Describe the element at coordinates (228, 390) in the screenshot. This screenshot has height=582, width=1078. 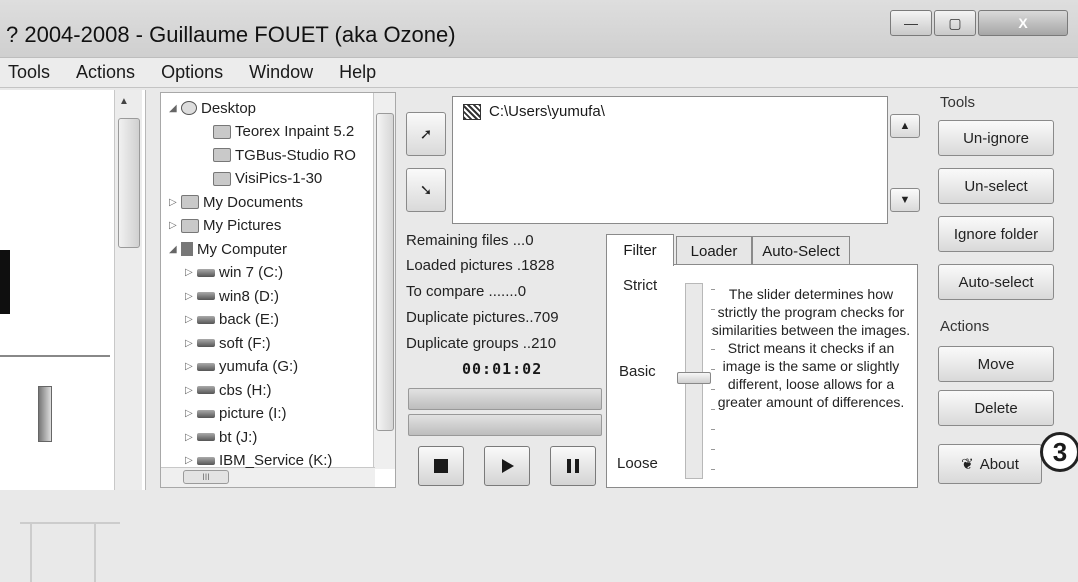
I see `tree-item: ▷ cbs (H:)` at that location.